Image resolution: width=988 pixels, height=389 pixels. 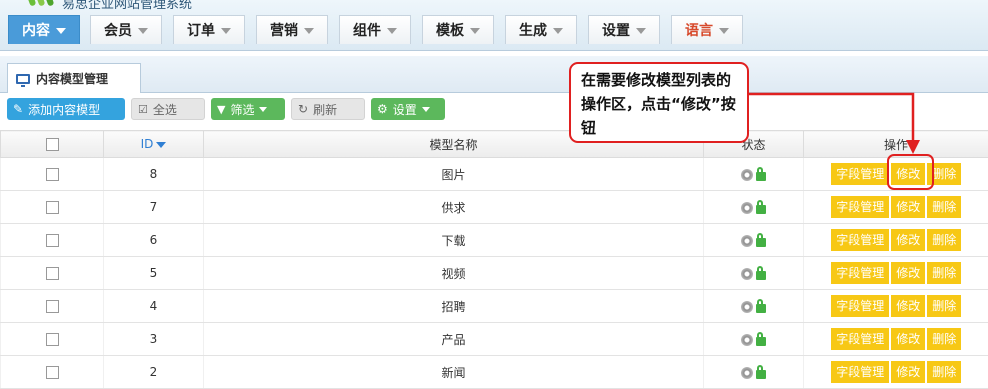 What do you see at coordinates (43, 3) in the screenshot?
I see `logo` at bounding box center [43, 3].